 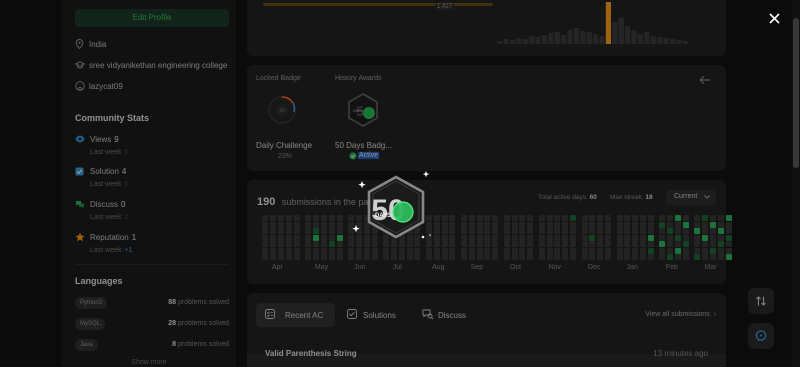 I want to click on close-icon, so click(x=774, y=18).